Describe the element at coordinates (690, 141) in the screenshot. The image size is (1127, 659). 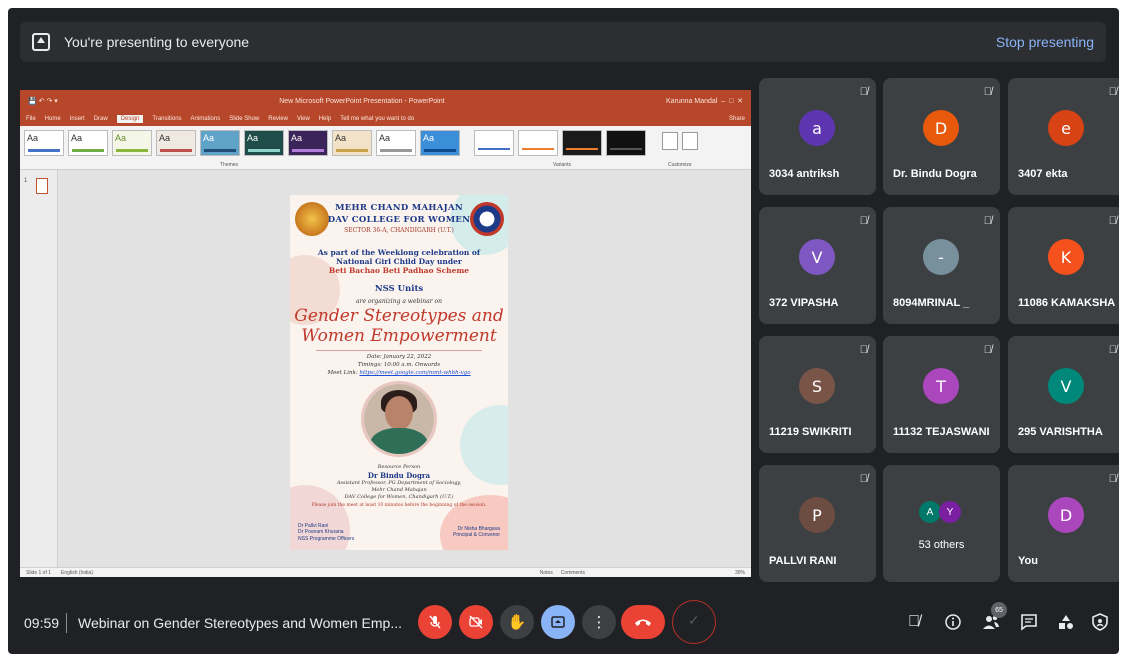
I see `format-background-button` at that location.